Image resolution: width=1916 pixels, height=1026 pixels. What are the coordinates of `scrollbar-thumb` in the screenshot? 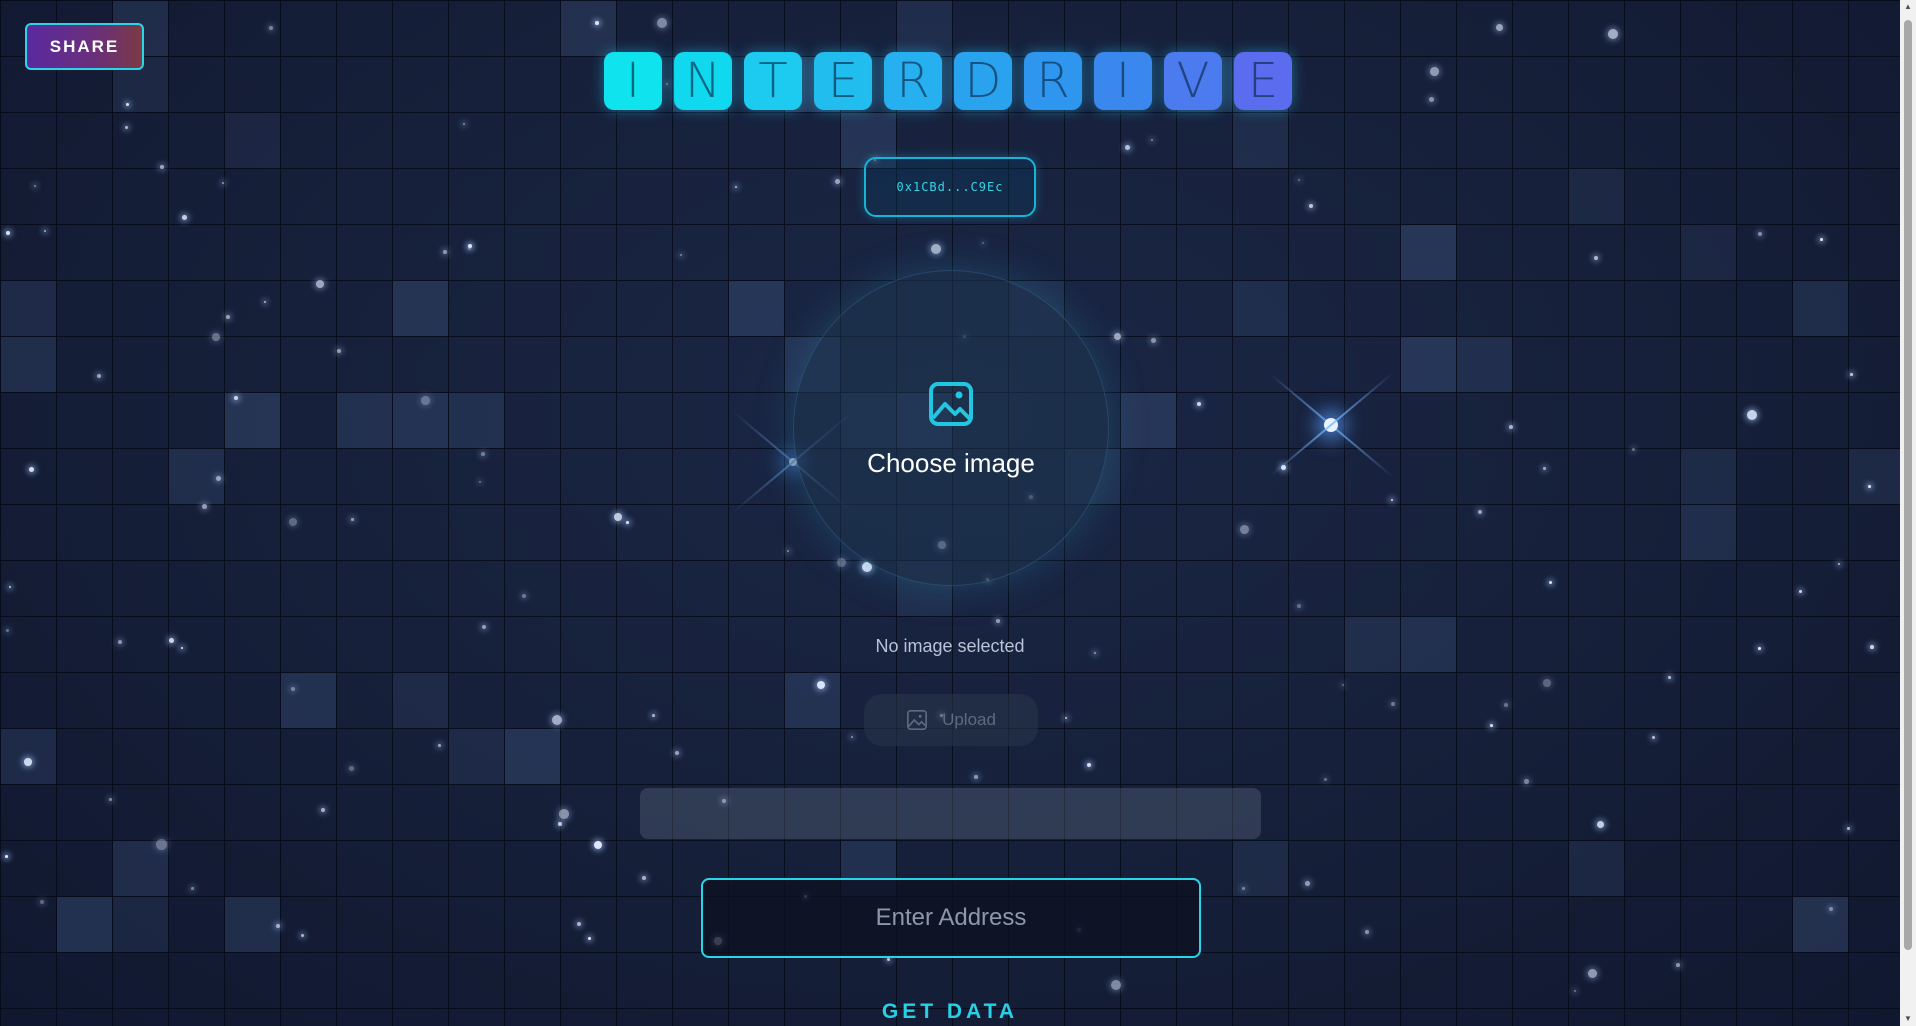 It's located at (1908, 485).